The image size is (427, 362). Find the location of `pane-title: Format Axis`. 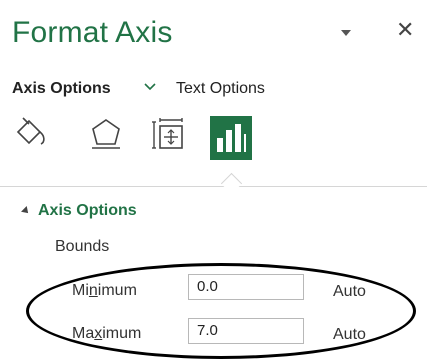

pane-title: Format Axis is located at coordinates (92, 32).